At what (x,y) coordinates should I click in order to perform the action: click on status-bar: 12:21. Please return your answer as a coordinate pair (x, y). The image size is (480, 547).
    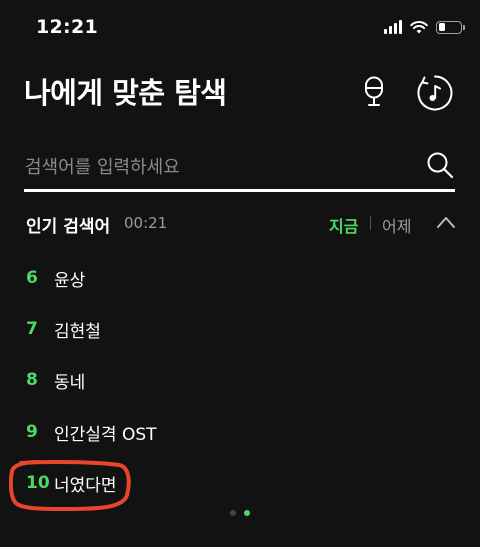
    Looking at the image, I should click on (240, 30).